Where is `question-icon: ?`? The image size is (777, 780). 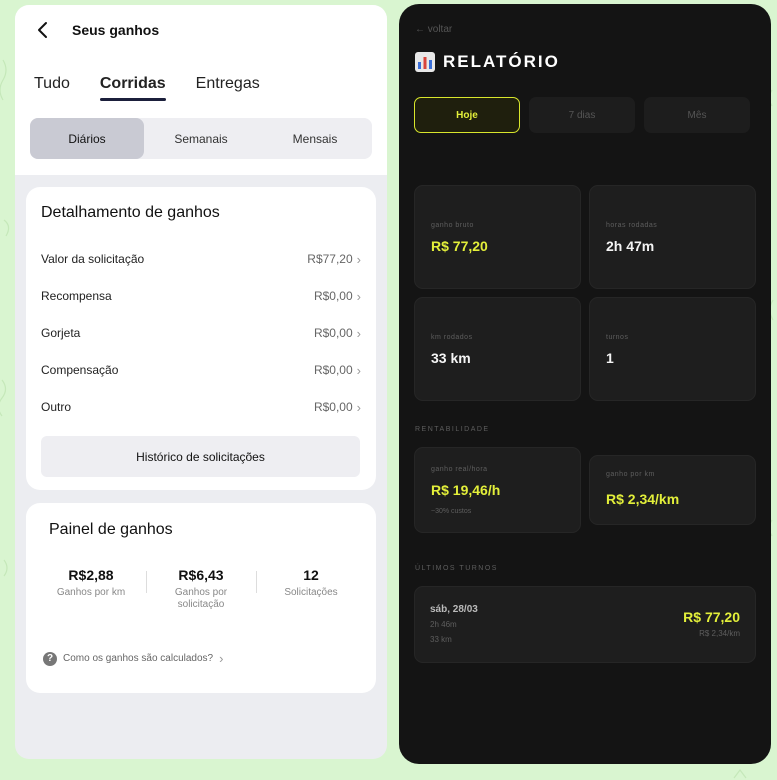
question-icon: ? is located at coordinates (50, 658).